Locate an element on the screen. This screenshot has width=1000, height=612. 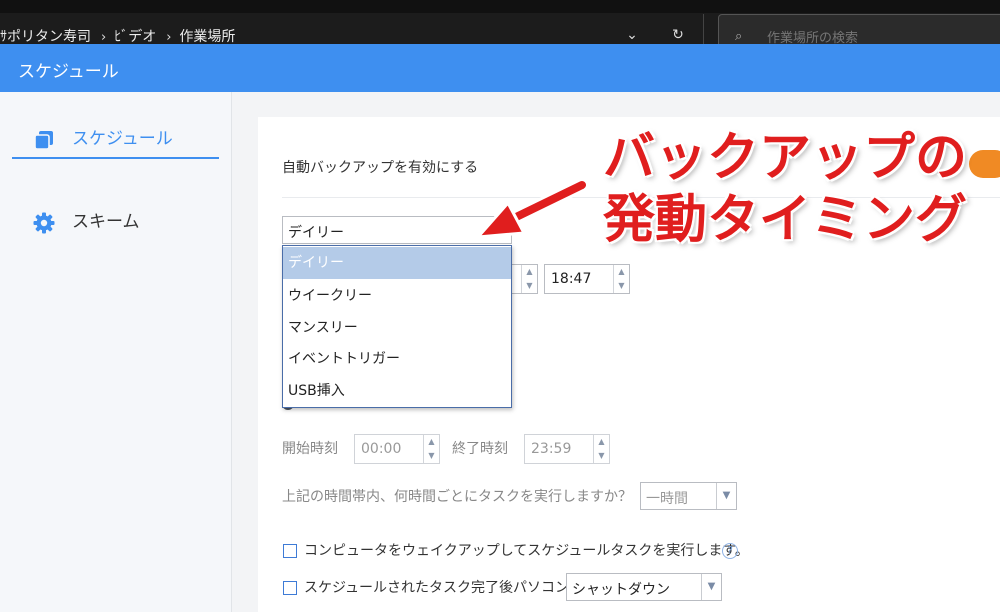
breadcrumb-item: ﾋﾞデオ is located at coordinates (135, 36).